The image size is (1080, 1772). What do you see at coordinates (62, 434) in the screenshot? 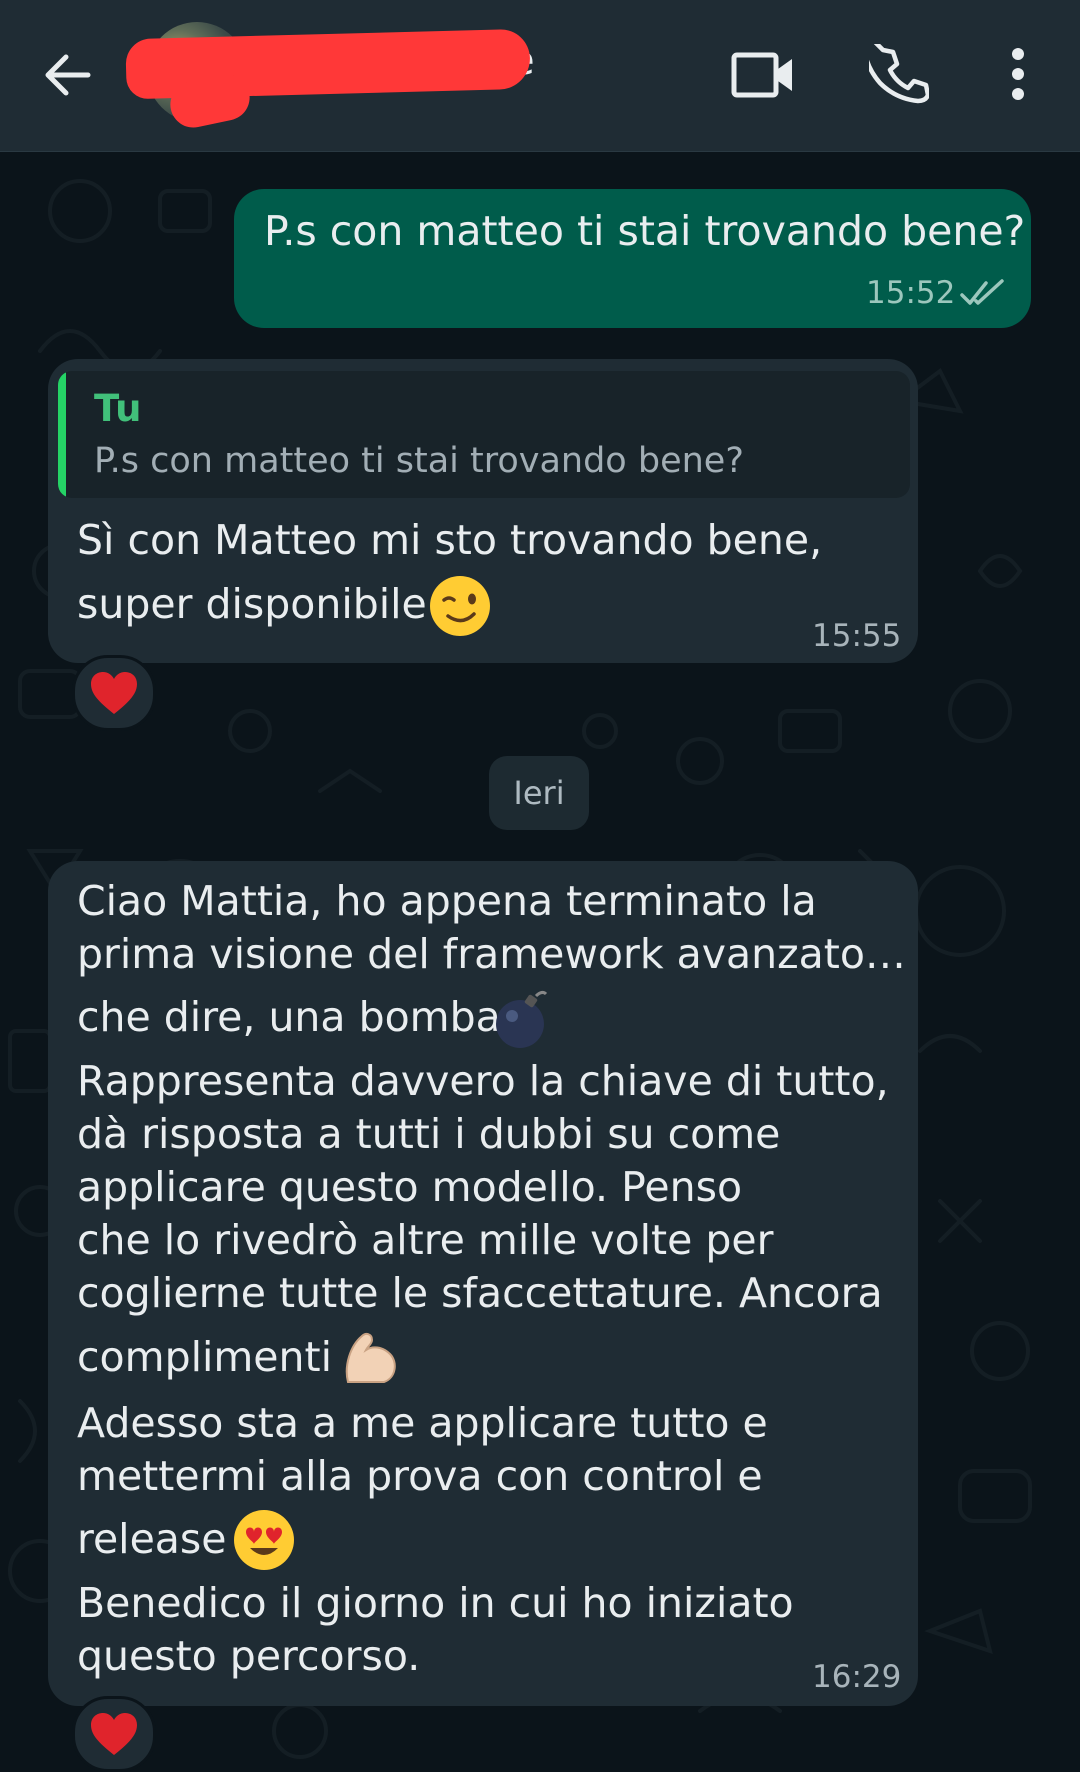
I see `quote-accent-bar` at bounding box center [62, 434].